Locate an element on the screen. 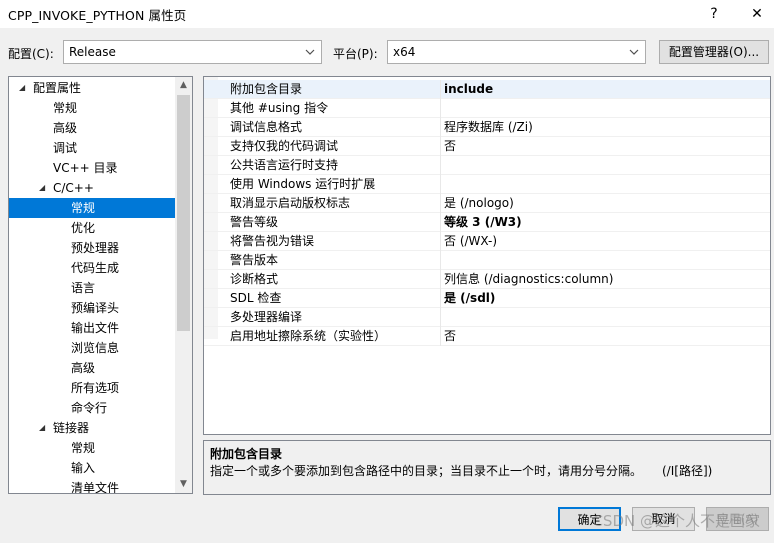 The height and width of the screenshot is (543, 774). tree-item: 命令行 is located at coordinates (93, 408).